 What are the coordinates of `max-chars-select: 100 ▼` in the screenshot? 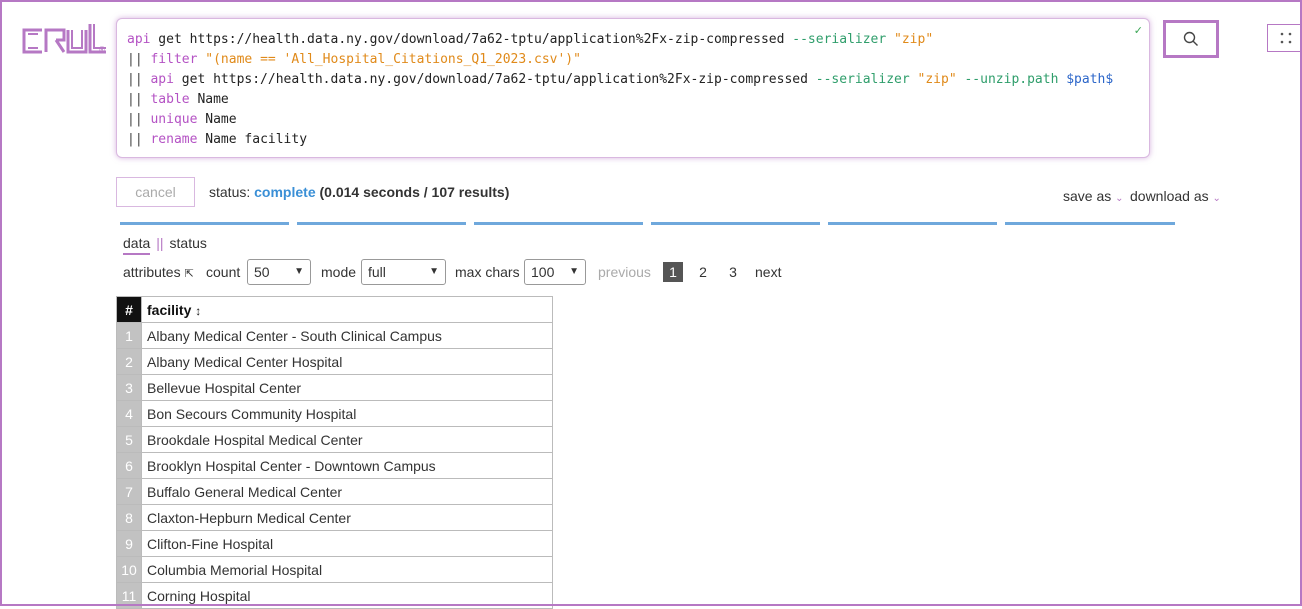 It's located at (555, 272).